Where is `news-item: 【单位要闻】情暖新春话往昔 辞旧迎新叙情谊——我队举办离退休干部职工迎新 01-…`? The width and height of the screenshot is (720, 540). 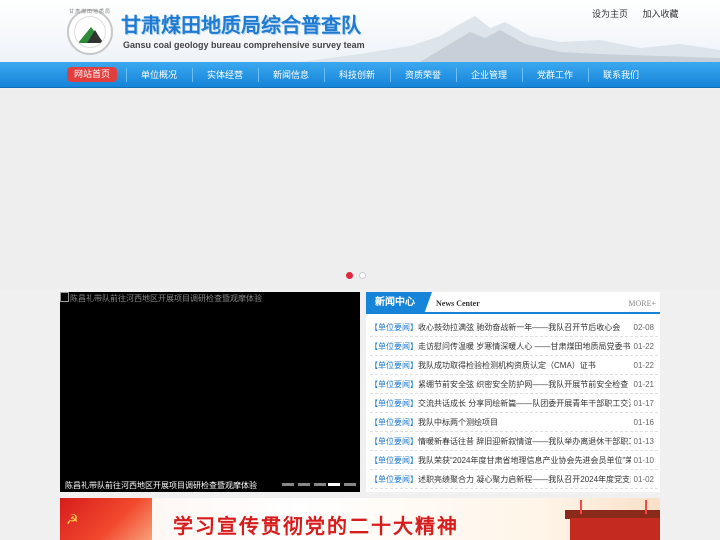
news-item: 【单位要闻】情暖新春话往昔 辞旧迎新叙情谊——我队举办离退休干部职工迎新 01-… is located at coordinates (514, 441).